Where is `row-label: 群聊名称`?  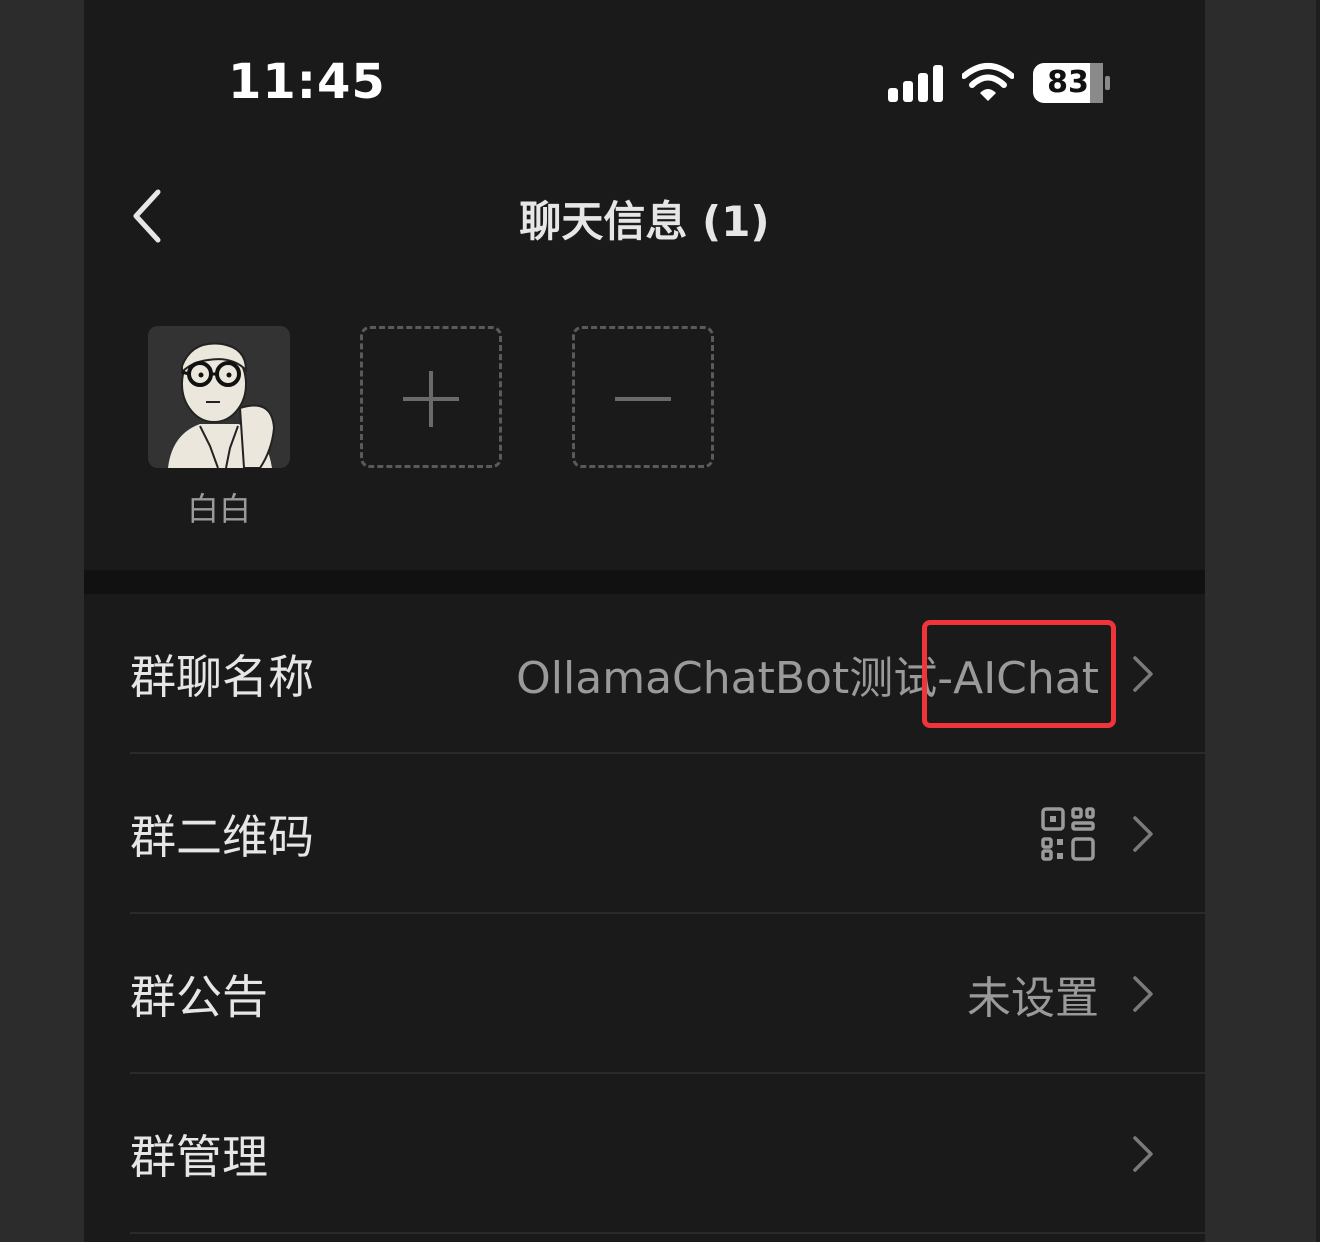
row-label: 群聊名称 is located at coordinates (222, 677).